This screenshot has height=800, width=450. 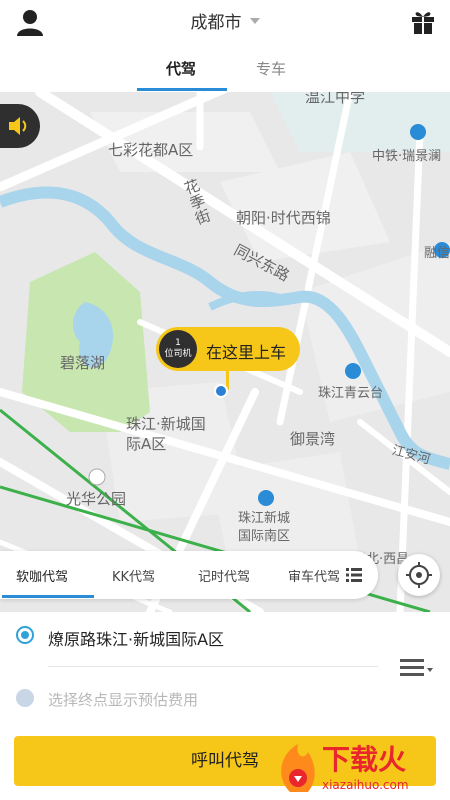 I want to click on map-label-community: 七彩花都A区, so click(x=151, y=150).